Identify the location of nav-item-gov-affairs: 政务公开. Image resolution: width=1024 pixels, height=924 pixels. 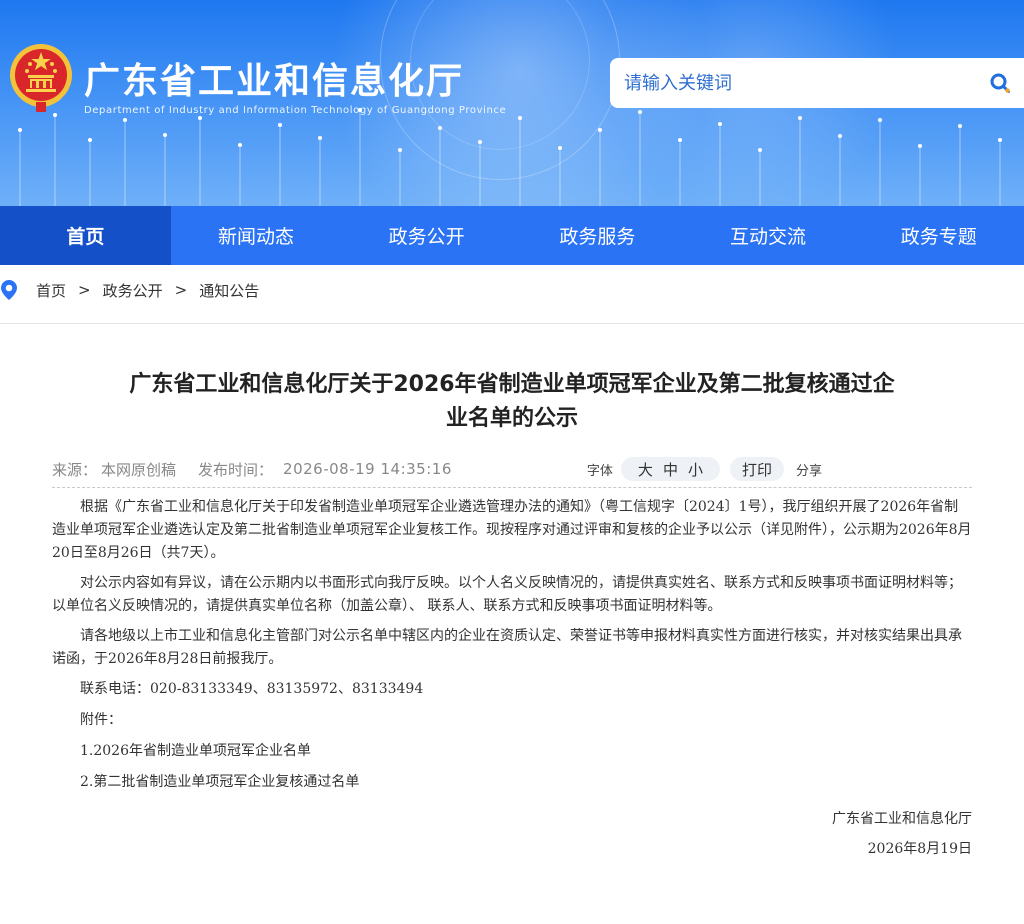
(426, 235).